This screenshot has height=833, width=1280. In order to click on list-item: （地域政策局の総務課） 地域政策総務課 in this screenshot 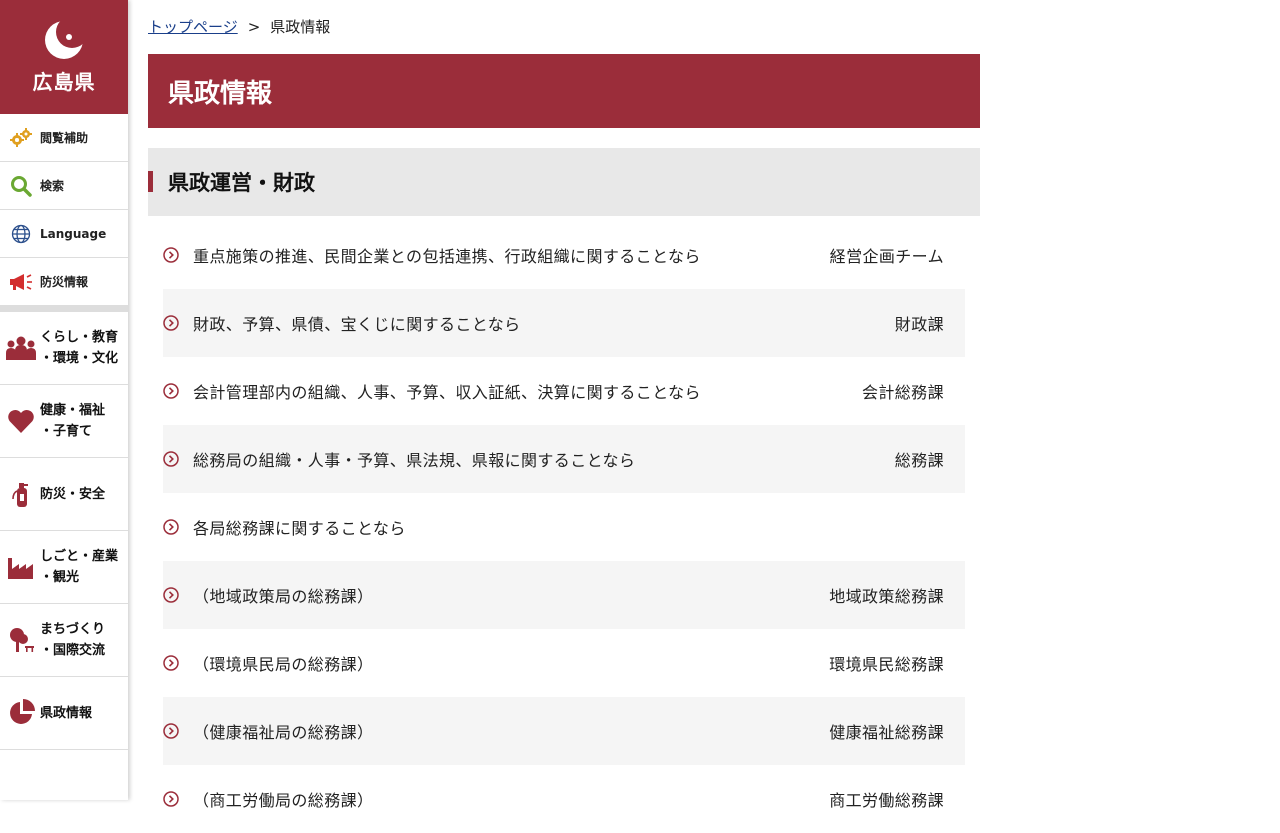, I will do `click(564, 595)`.